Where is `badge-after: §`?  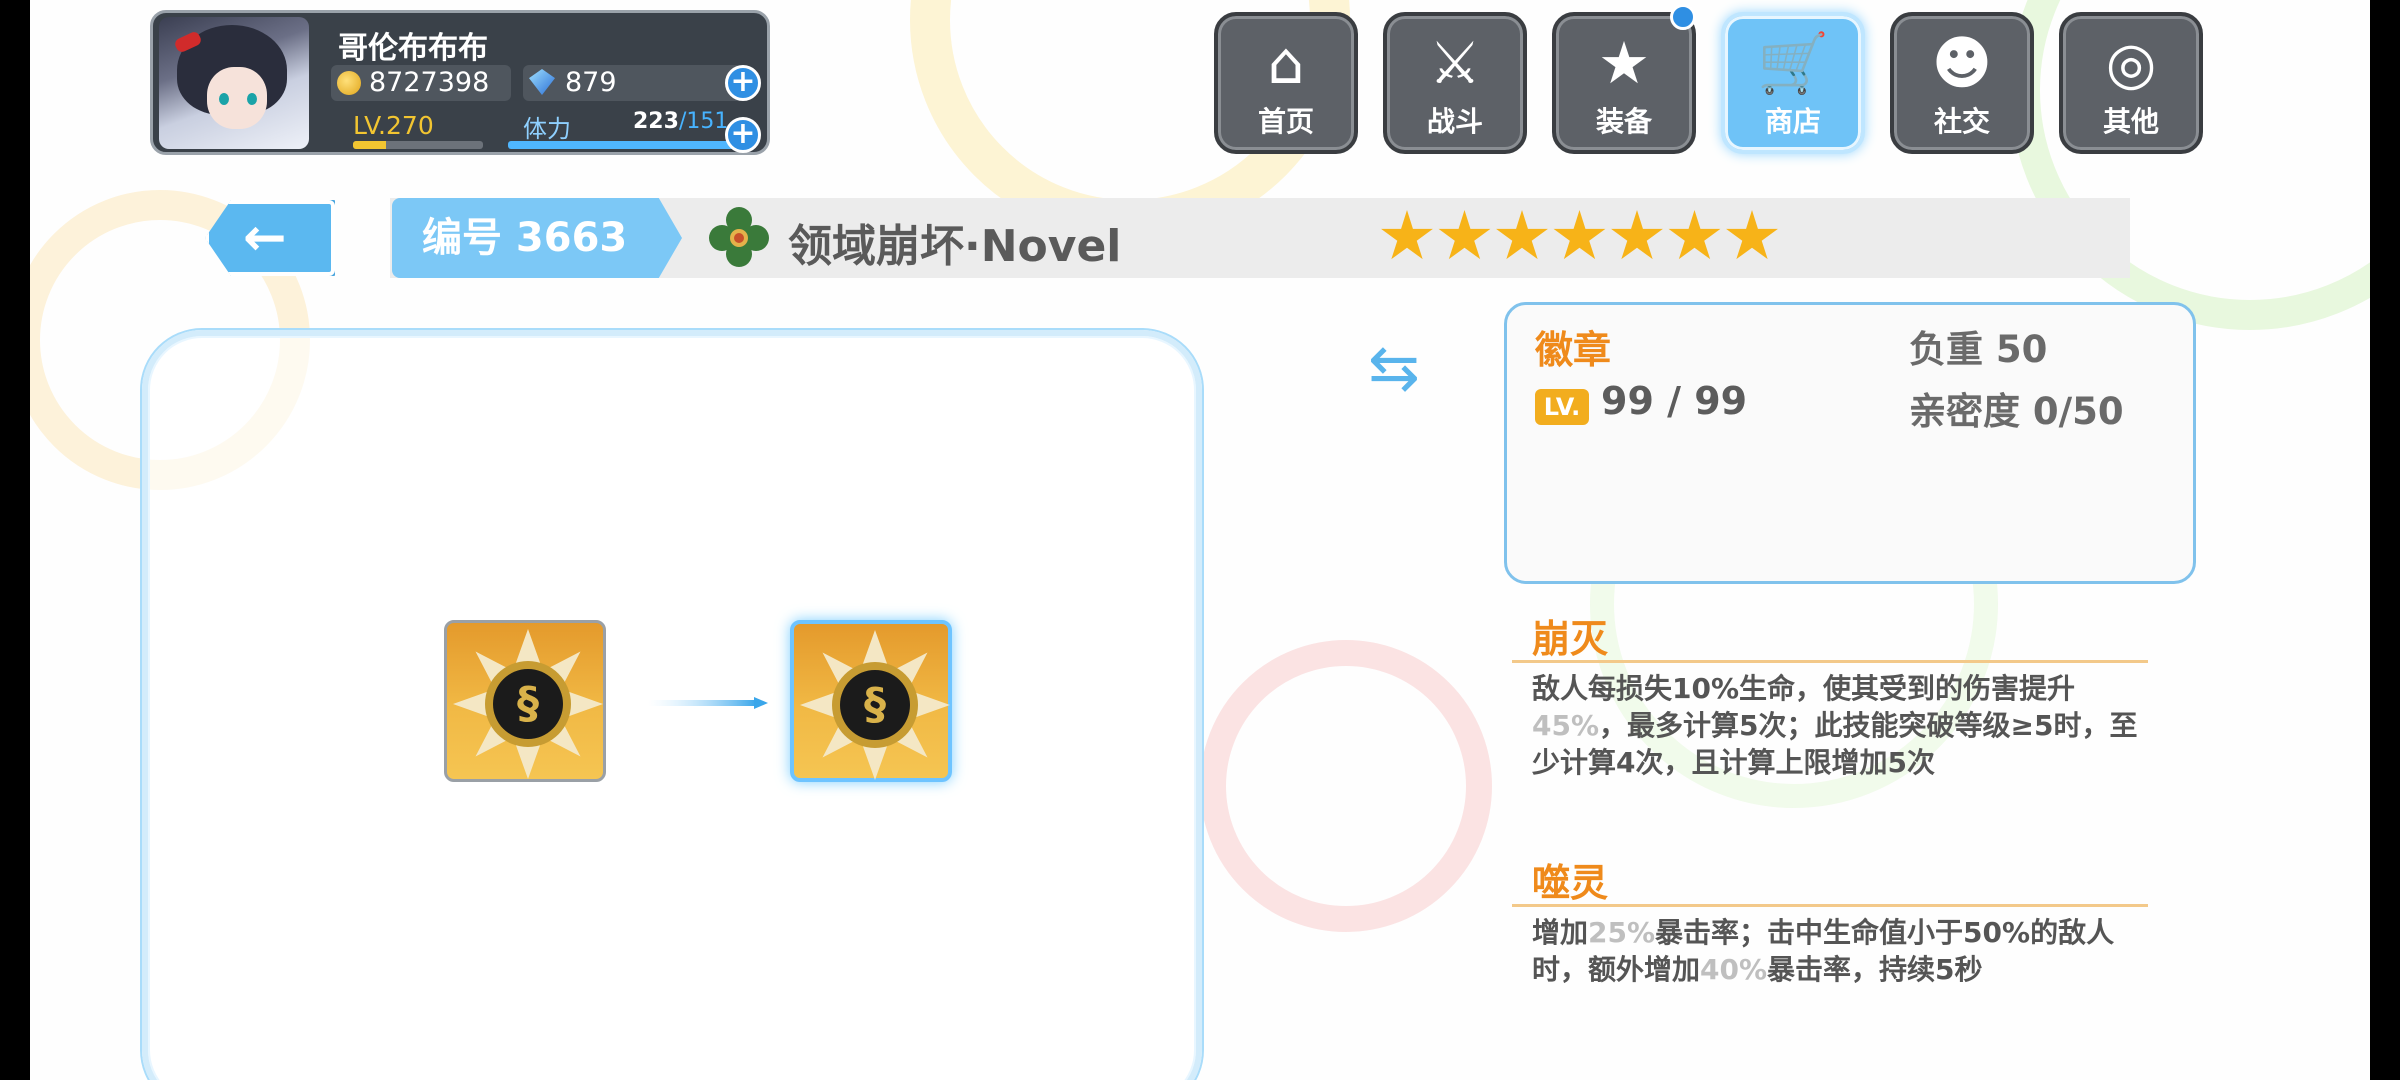
badge-after: § is located at coordinates (871, 701).